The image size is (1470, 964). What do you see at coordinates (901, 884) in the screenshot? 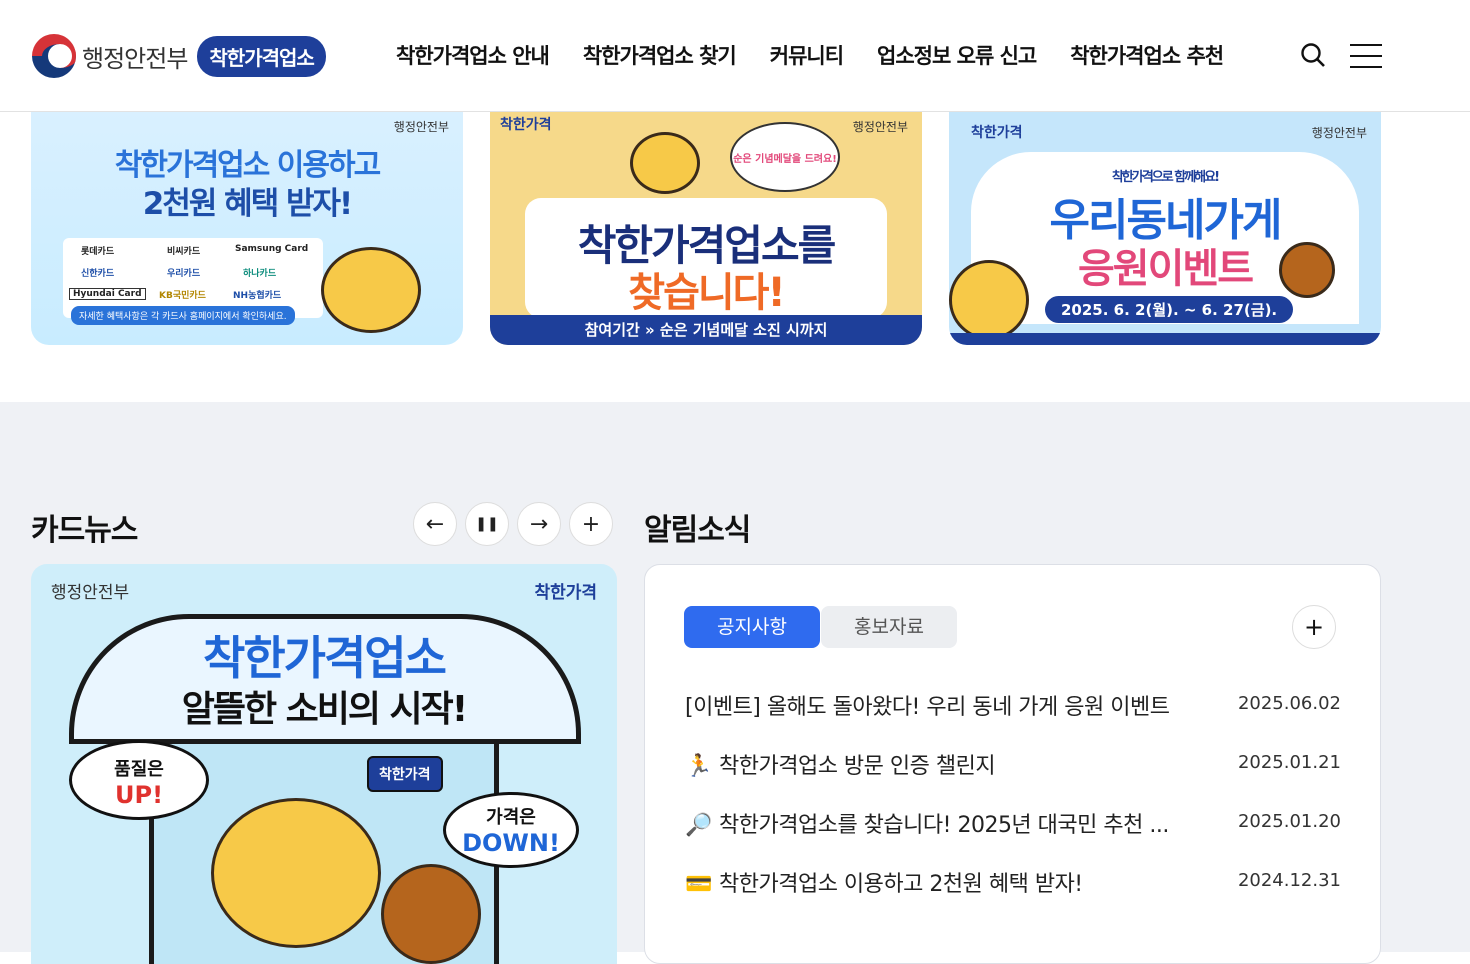
I see `notice-title: 착한가격업소 이용하고 2천원 혜택 받자!` at bounding box center [901, 884].